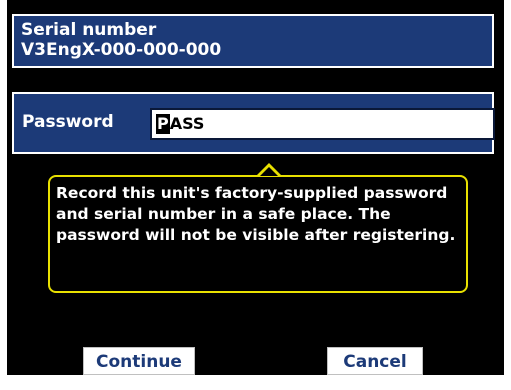 Image resolution: width=511 pixels, height=390 pixels. Describe the element at coordinates (269, 171) in the screenshot. I see `tooltip-pointer-fill` at that location.